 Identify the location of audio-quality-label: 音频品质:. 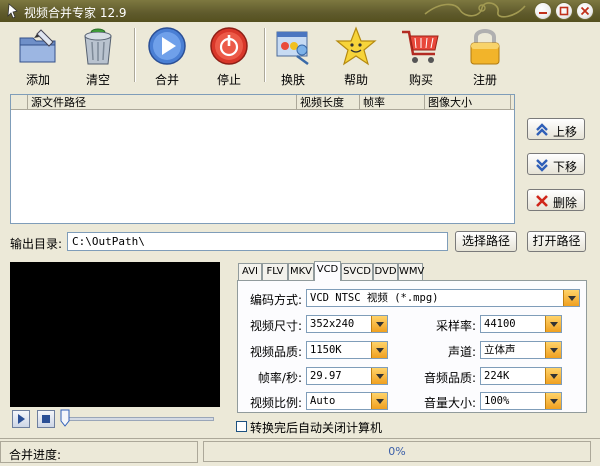
(449, 378).